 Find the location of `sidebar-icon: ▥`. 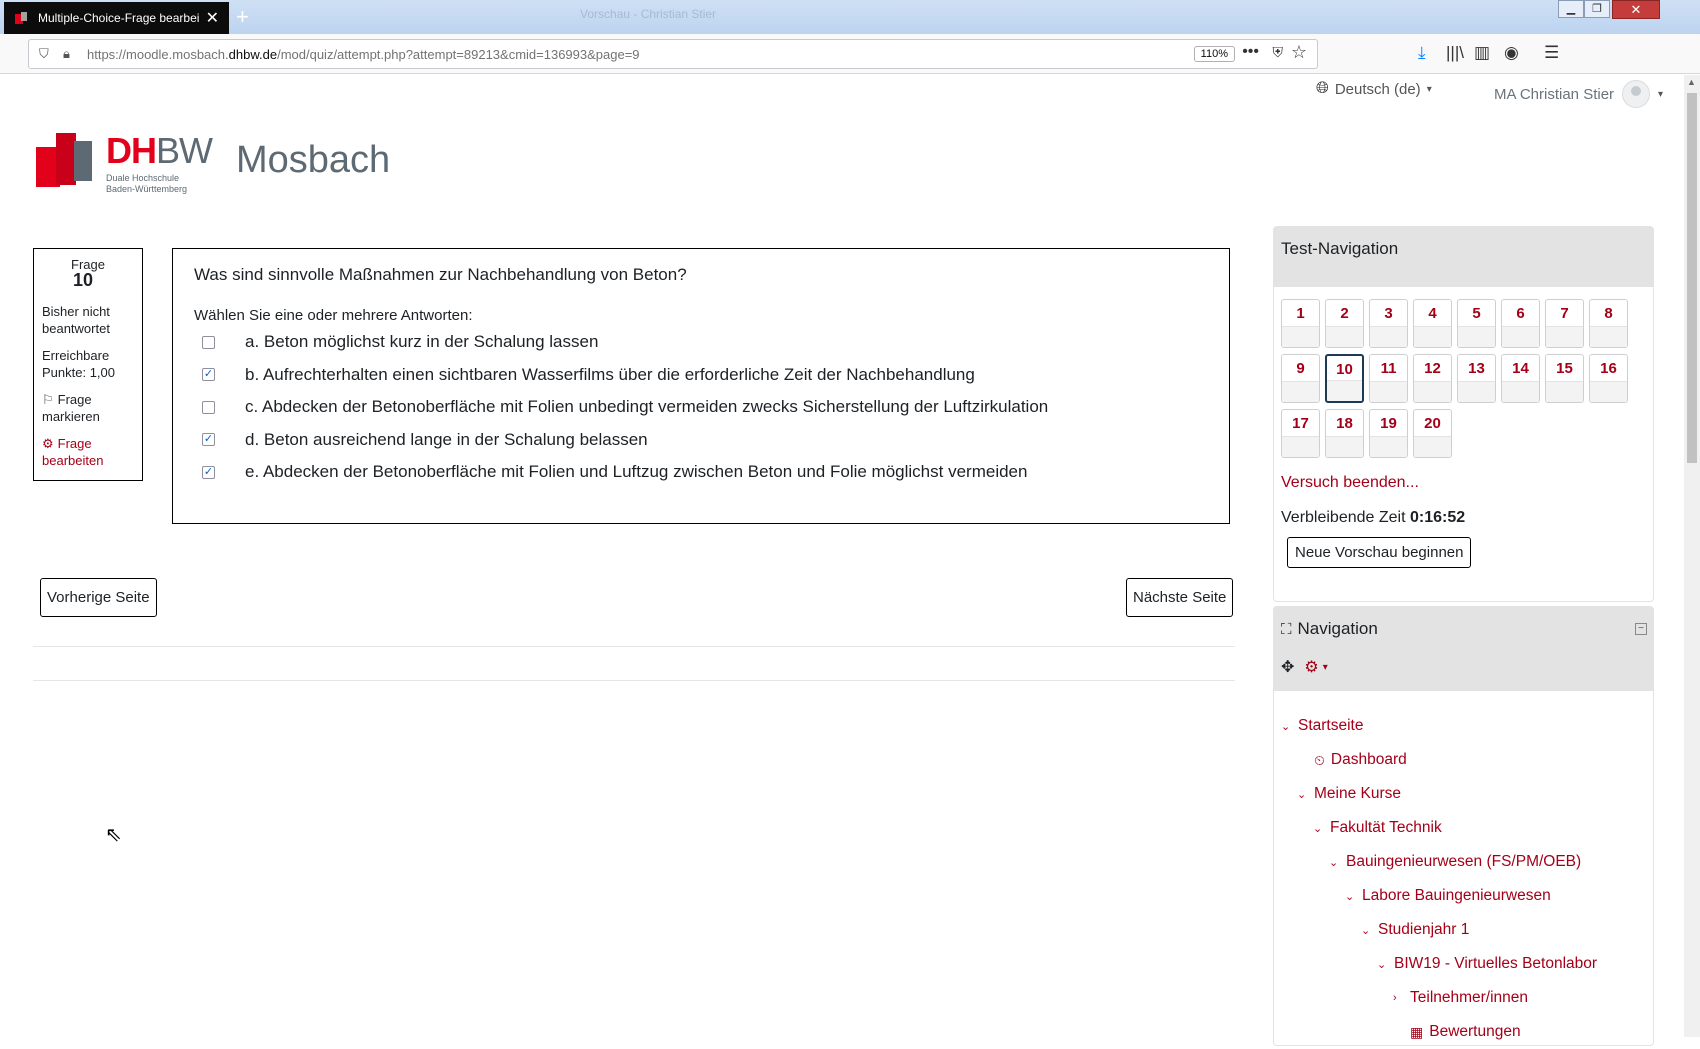

sidebar-icon: ▥ is located at coordinates (1482, 53).